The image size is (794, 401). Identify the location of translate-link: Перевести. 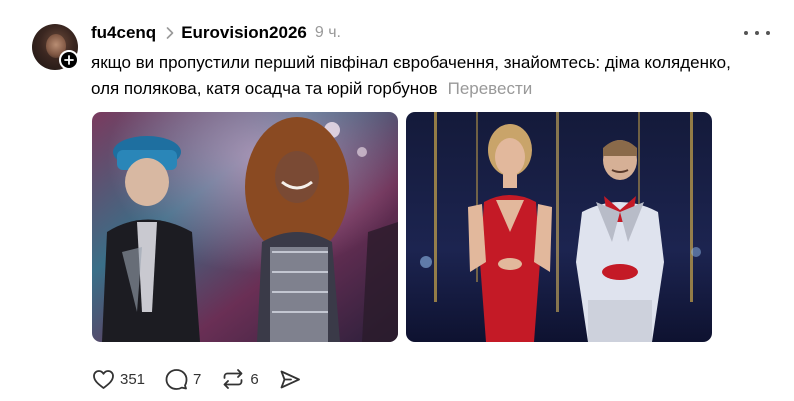
(490, 88).